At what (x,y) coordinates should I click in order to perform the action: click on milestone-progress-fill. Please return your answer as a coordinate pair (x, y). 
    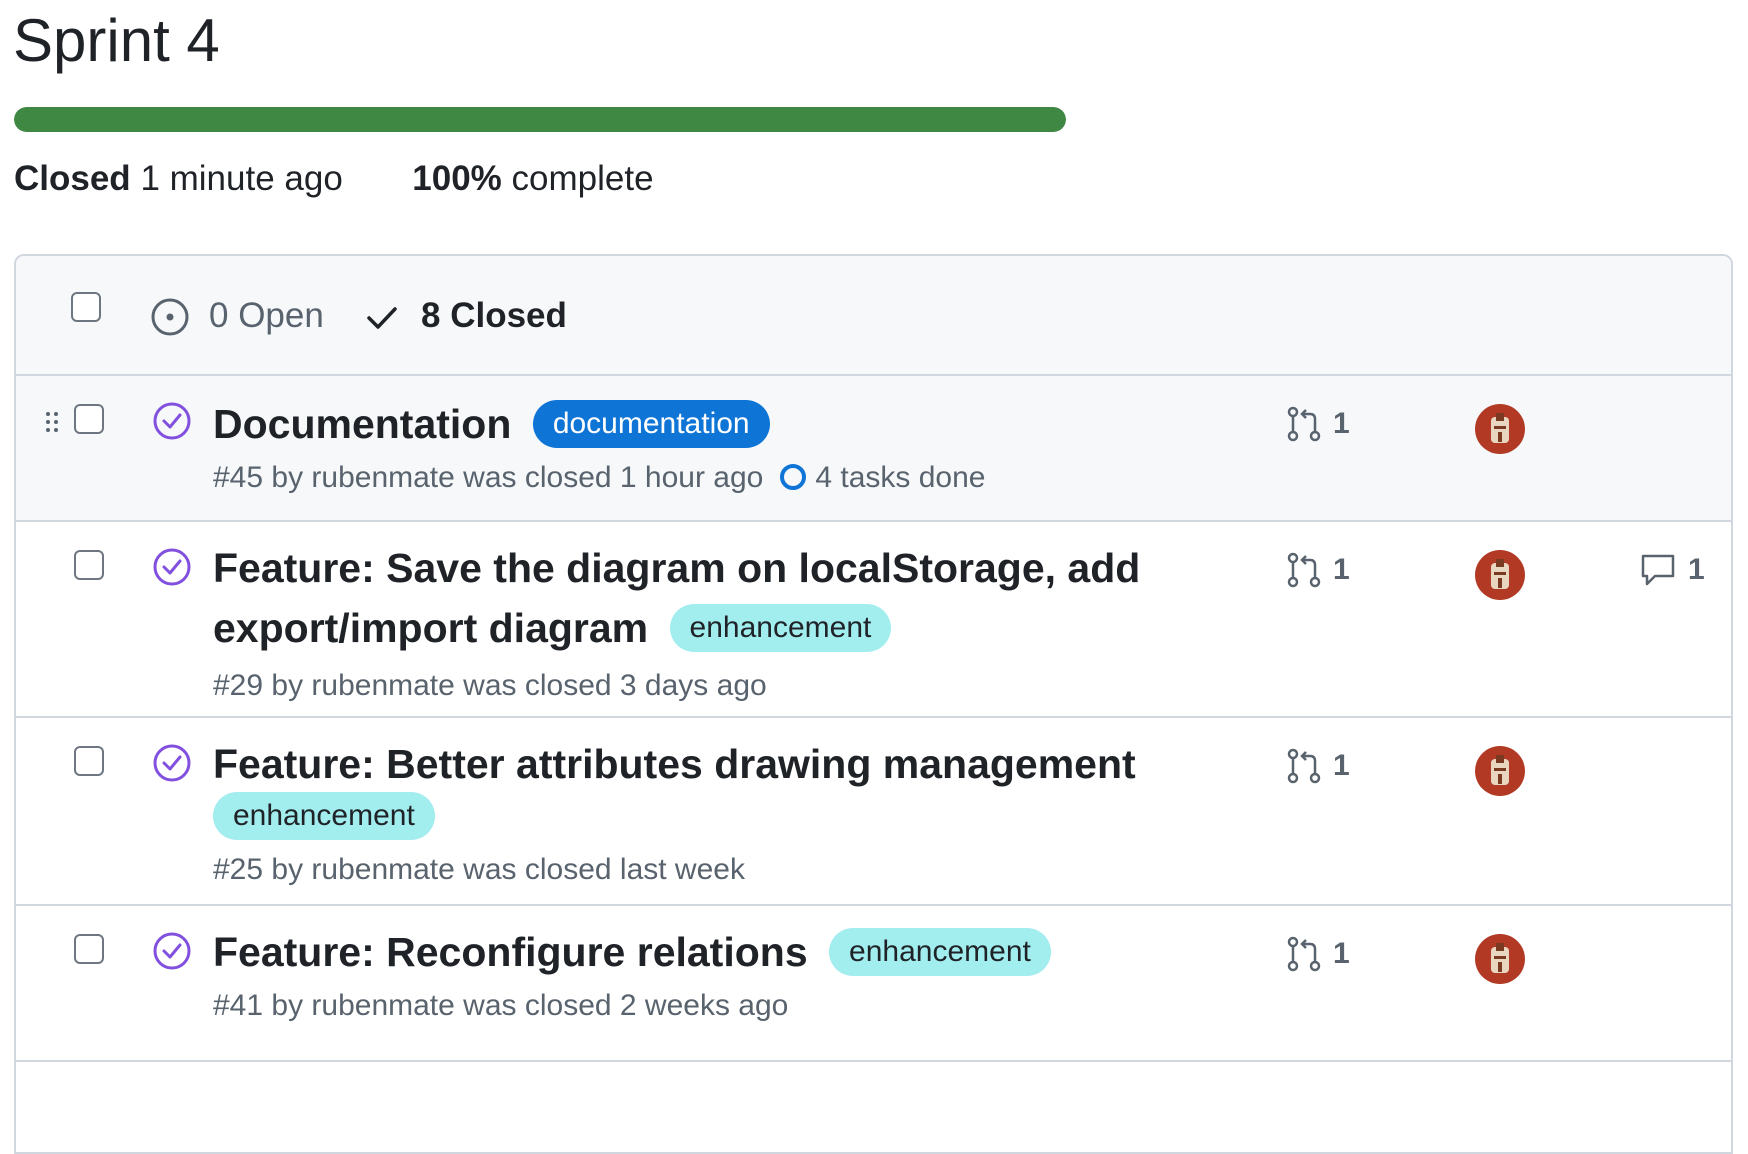
    Looking at the image, I should click on (540, 119).